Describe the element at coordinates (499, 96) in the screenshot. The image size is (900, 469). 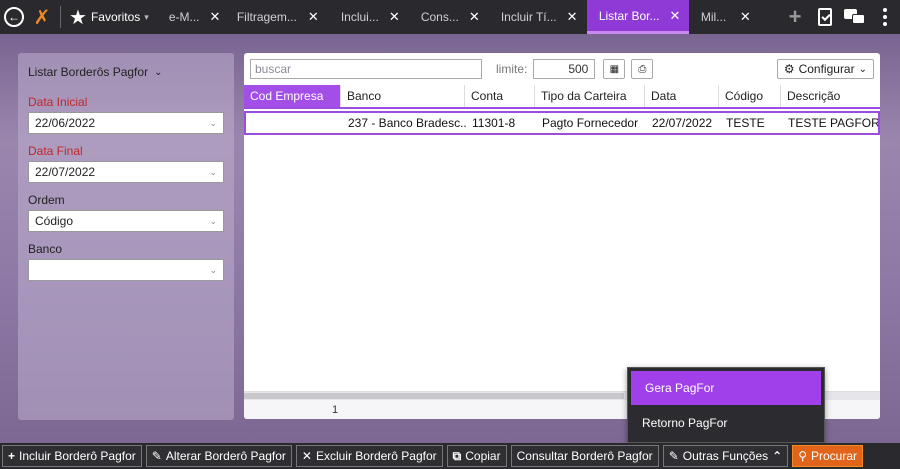
I see `column-header-conta: Conta` at that location.